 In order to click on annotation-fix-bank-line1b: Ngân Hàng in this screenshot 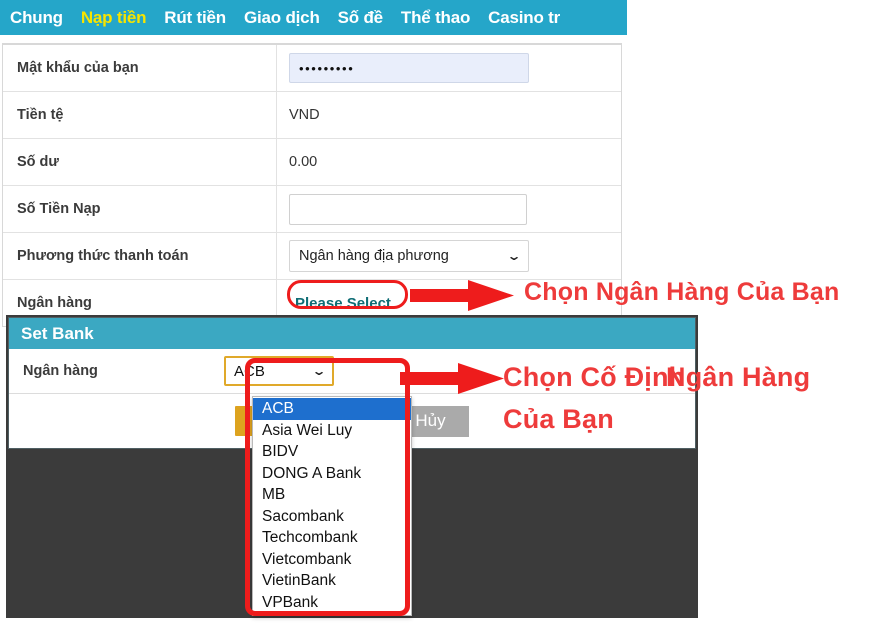, I will do `click(738, 377)`.